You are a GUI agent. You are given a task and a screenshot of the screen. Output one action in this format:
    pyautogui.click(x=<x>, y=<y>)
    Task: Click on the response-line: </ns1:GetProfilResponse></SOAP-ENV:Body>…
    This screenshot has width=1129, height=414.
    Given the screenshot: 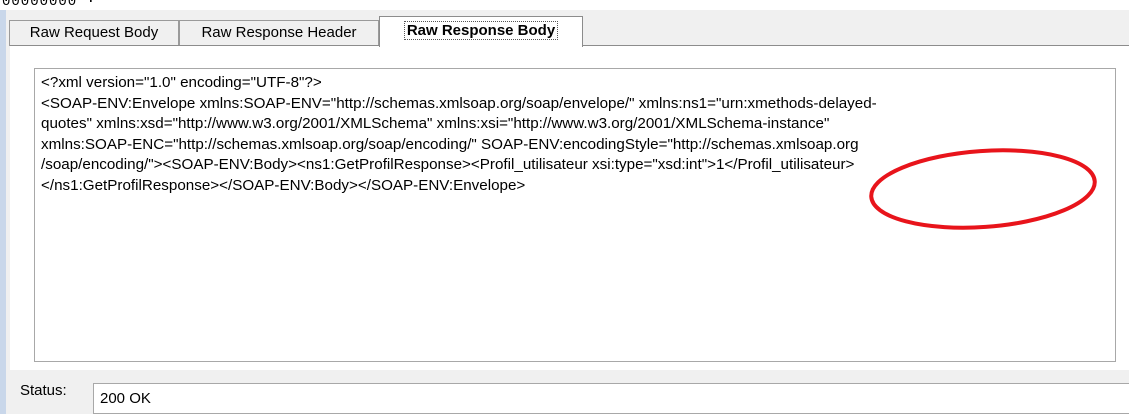 What is the action you would take?
    pyautogui.click(x=283, y=185)
    